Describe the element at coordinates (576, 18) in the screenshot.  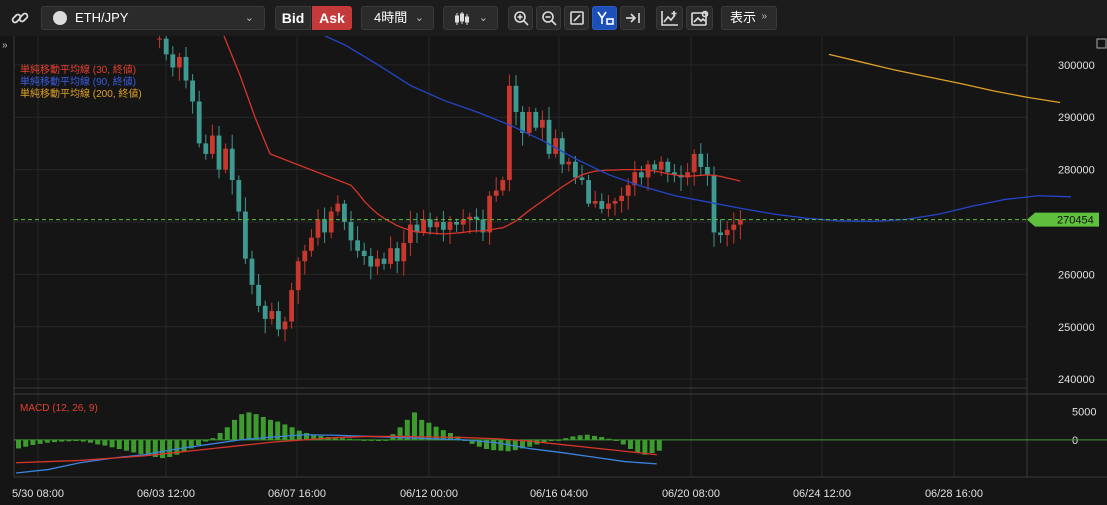
I see `fit-button` at that location.